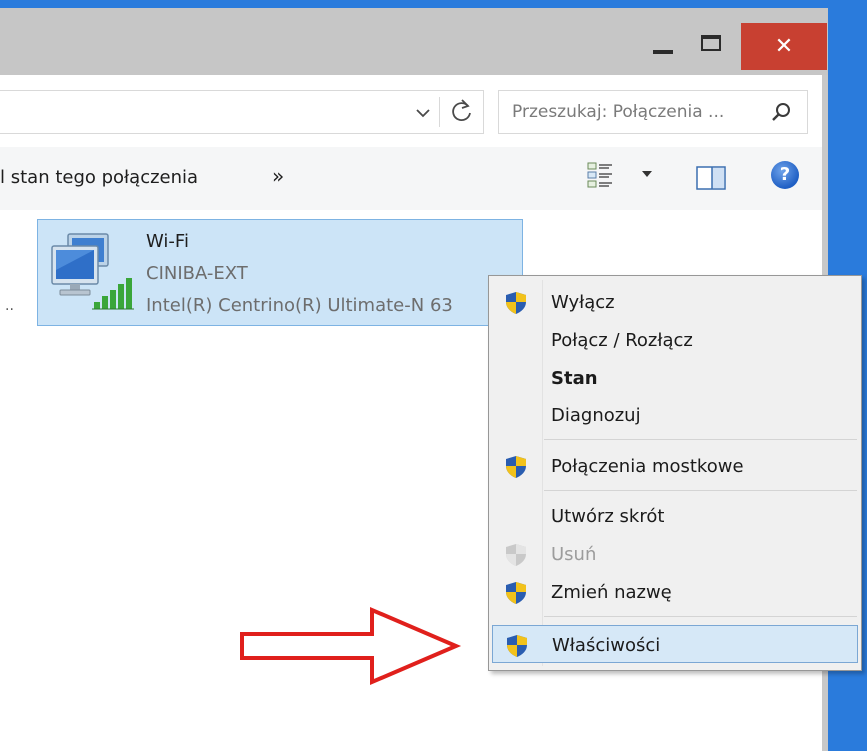 The width and height of the screenshot is (867, 751). I want to click on search-icon, so click(781, 113).